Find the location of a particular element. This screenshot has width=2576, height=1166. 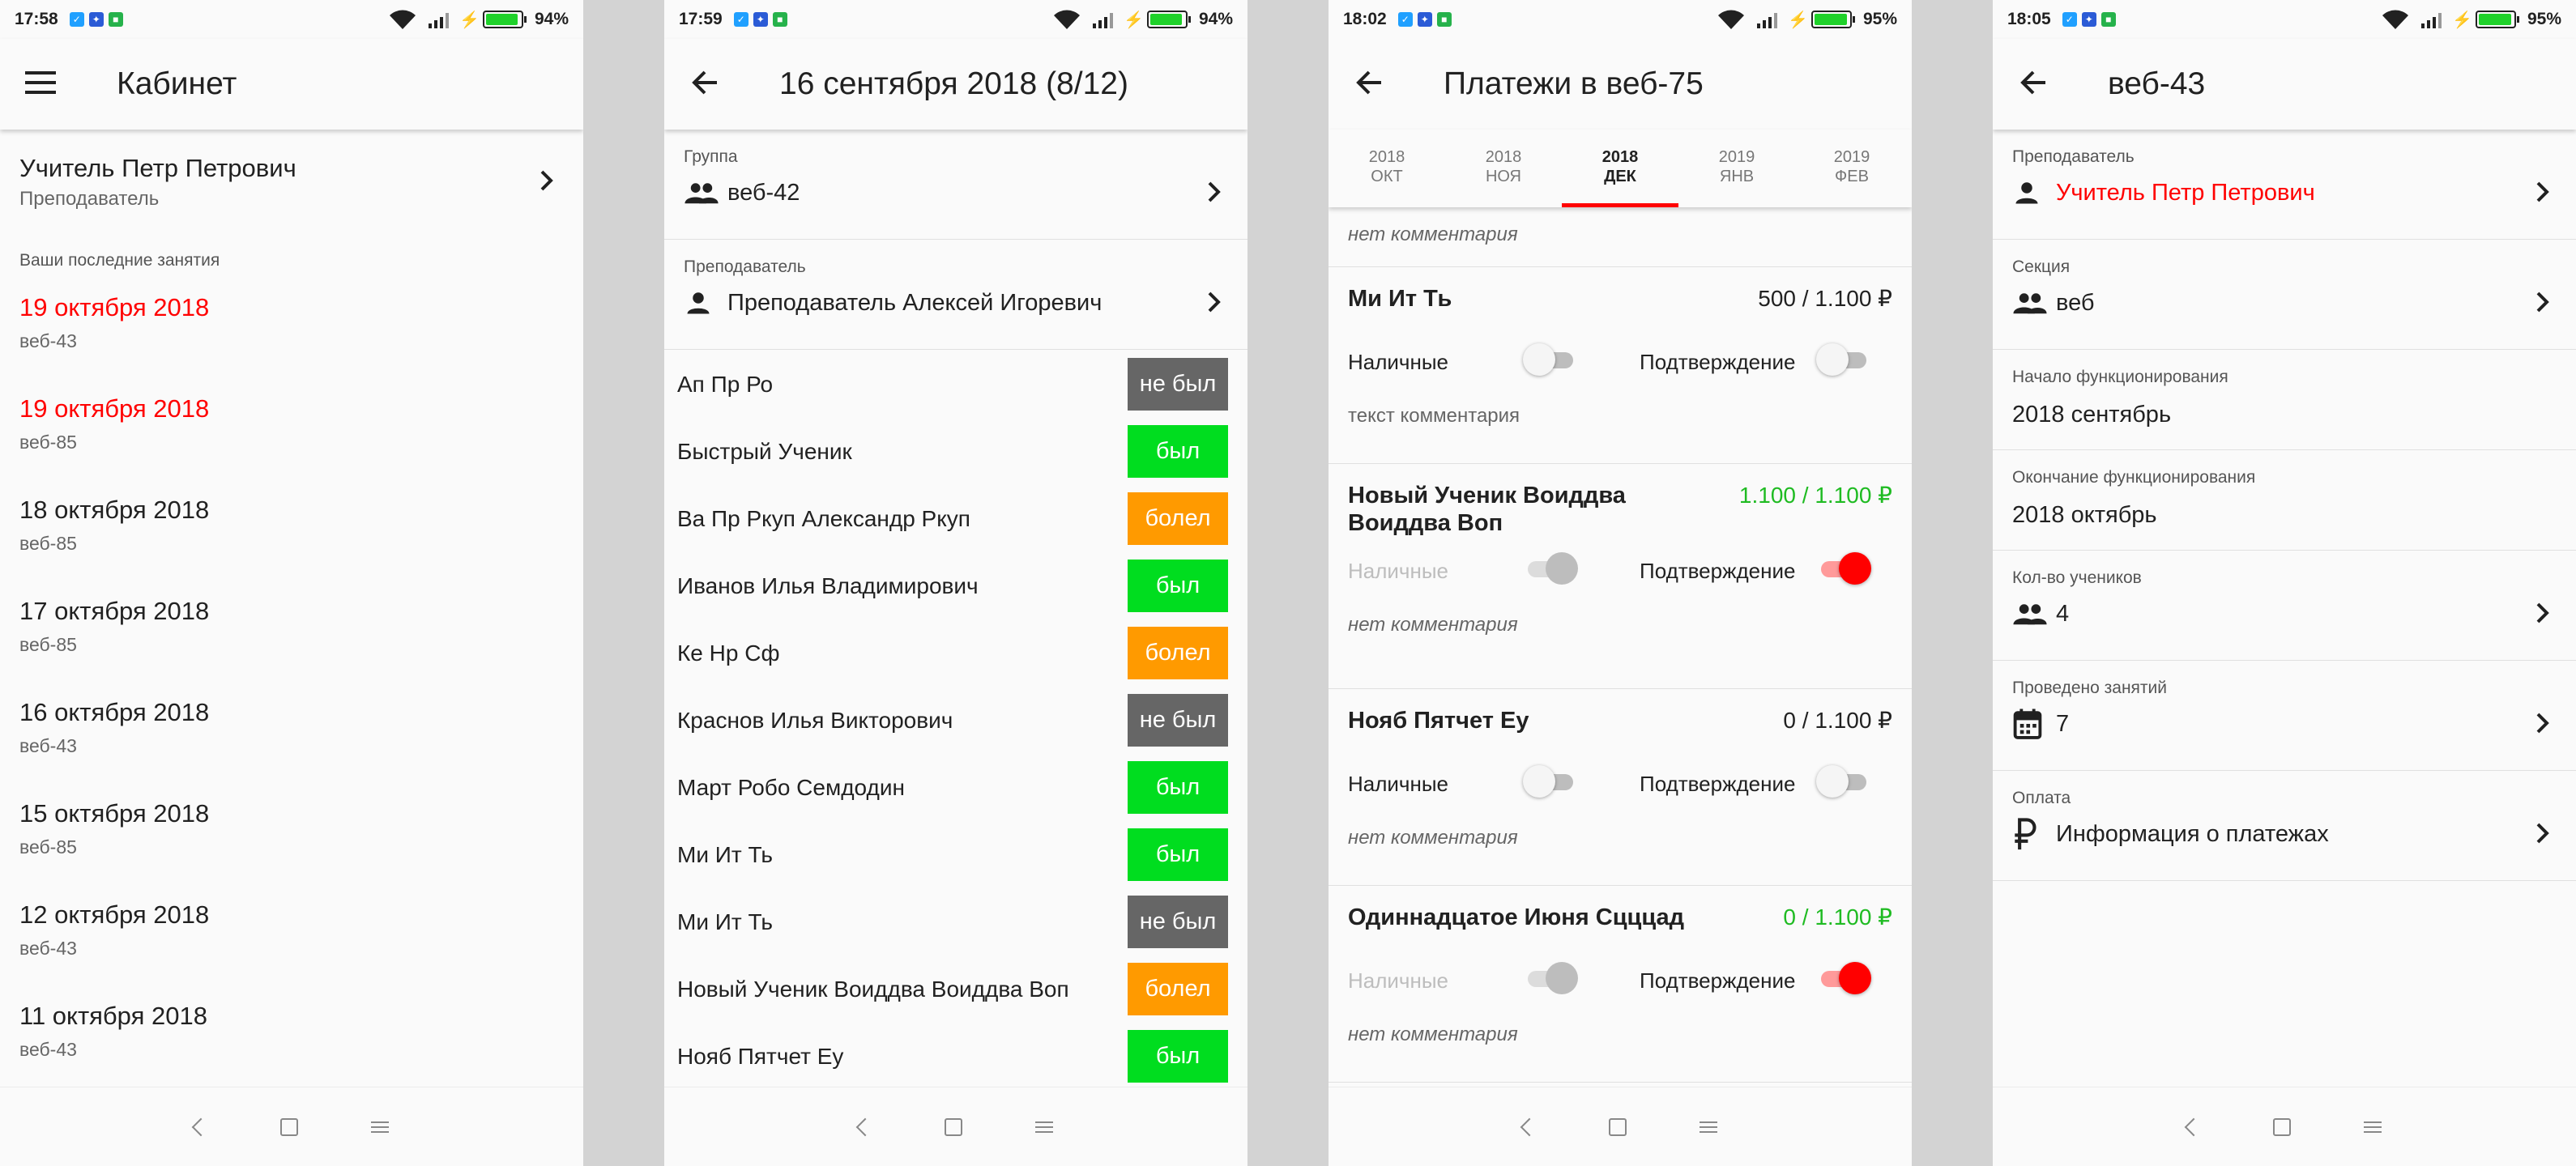

lesson-date: 11 октября 2018 is located at coordinates (113, 1016).